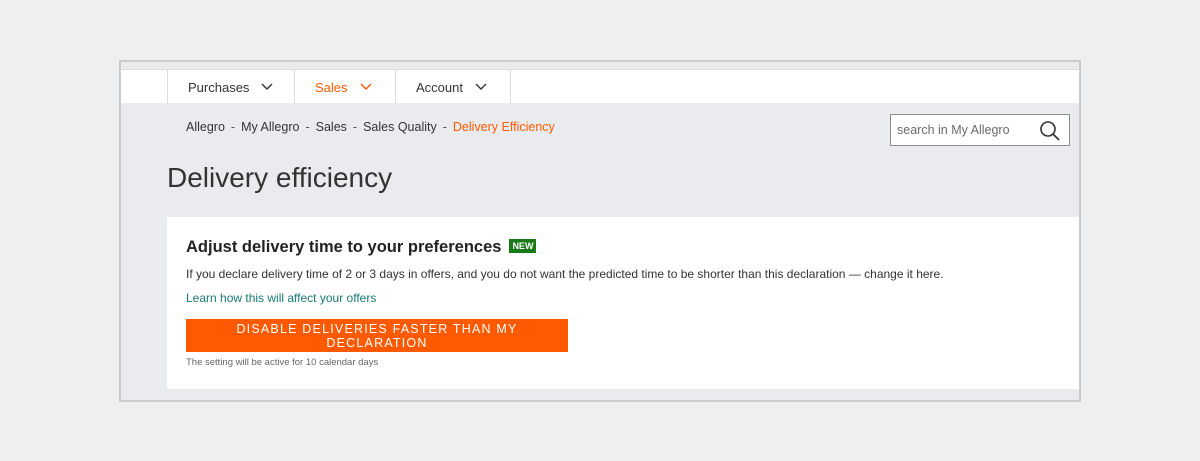  What do you see at coordinates (439, 87) in the screenshot?
I see `nav-item-label: Account` at bounding box center [439, 87].